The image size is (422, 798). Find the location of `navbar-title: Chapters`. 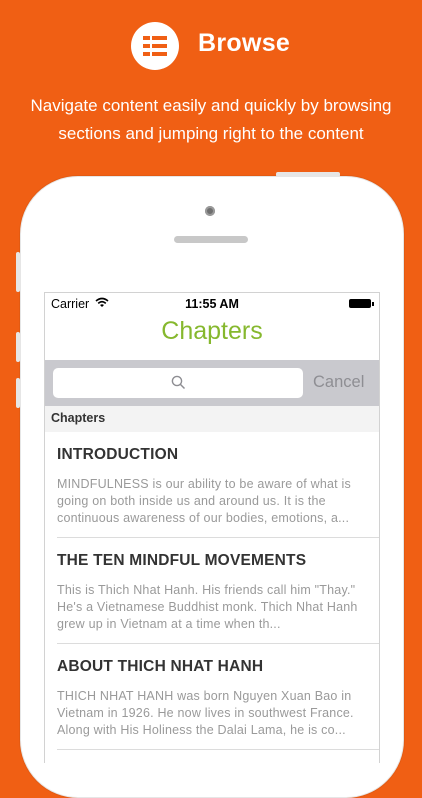

navbar-title: Chapters is located at coordinates (212, 331).